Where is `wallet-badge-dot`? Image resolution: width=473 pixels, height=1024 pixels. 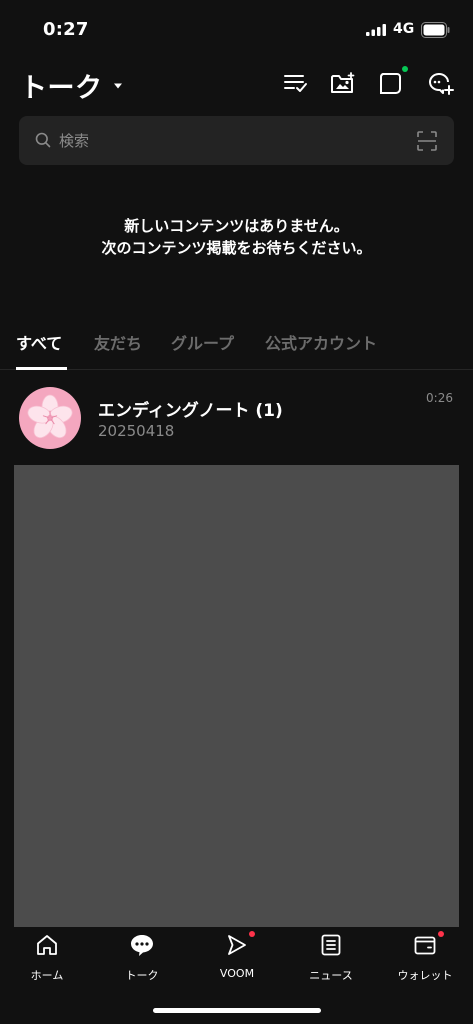 wallet-badge-dot is located at coordinates (441, 934).